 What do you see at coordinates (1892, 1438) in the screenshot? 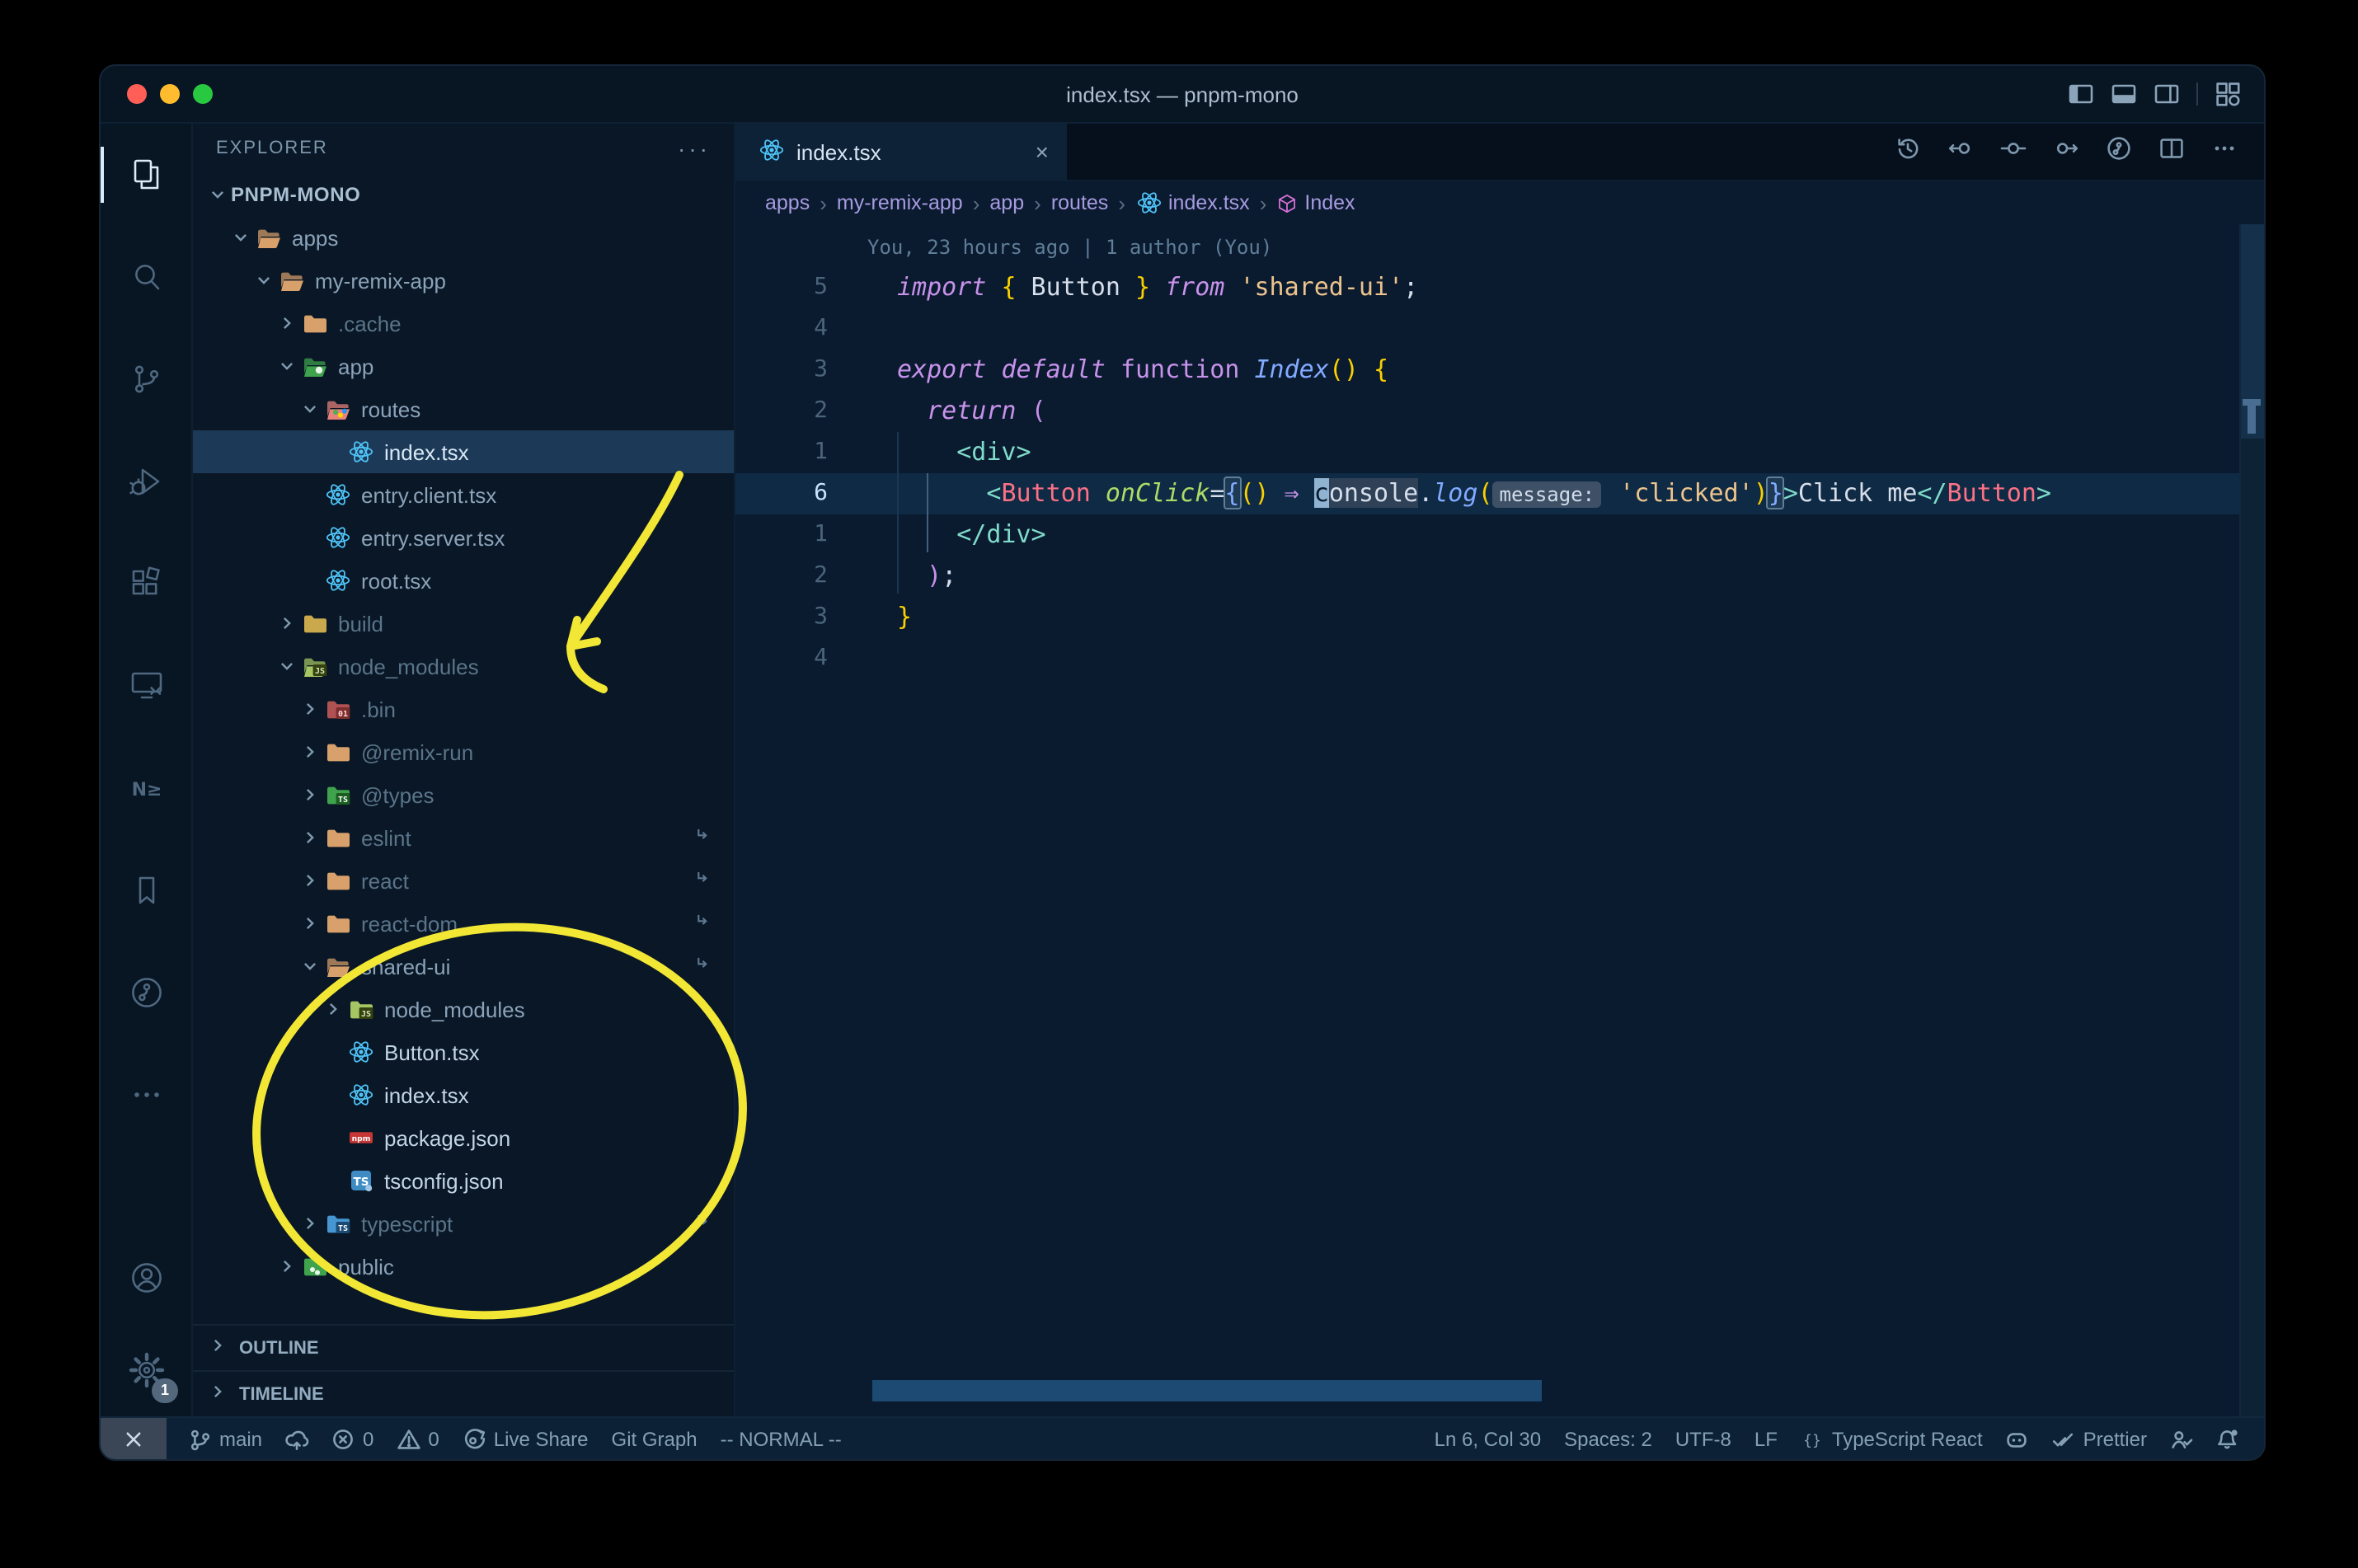
I see `status-typescript-react: {} TypeScript React` at bounding box center [1892, 1438].